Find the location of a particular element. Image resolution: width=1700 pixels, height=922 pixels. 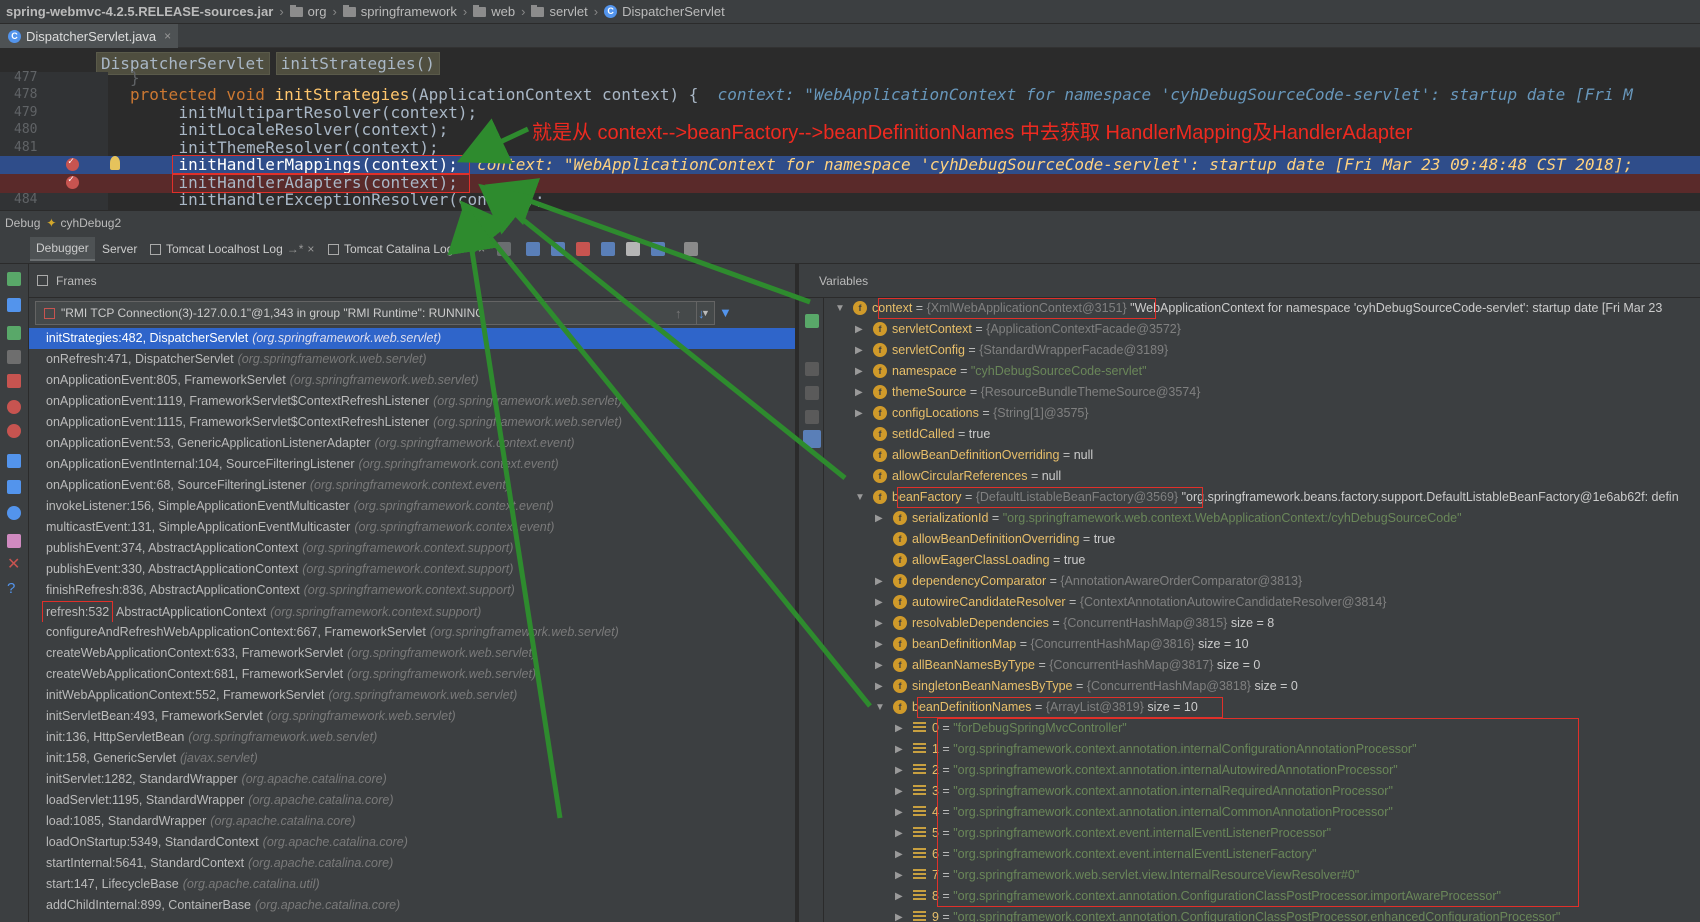

duplicate-icon is located at coordinates (812, 417).